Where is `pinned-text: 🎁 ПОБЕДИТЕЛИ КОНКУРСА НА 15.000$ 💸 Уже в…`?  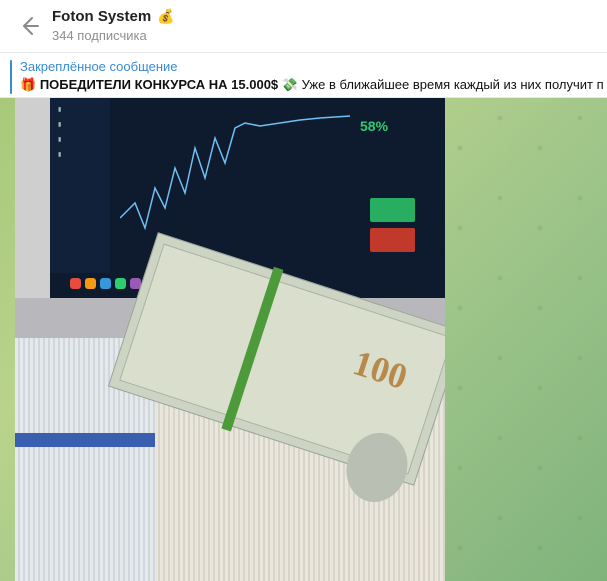
pinned-text: 🎁 ПОБЕДИТЕЛИ КОНКУРСА НА 15.000$ 💸 Уже в… is located at coordinates (312, 85).